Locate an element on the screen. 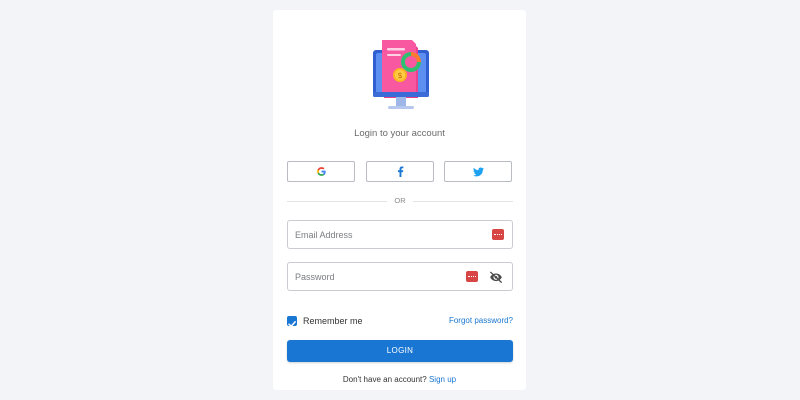 The image size is (800, 400). monitor-illustration-icon: $ is located at coordinates (401, 74).